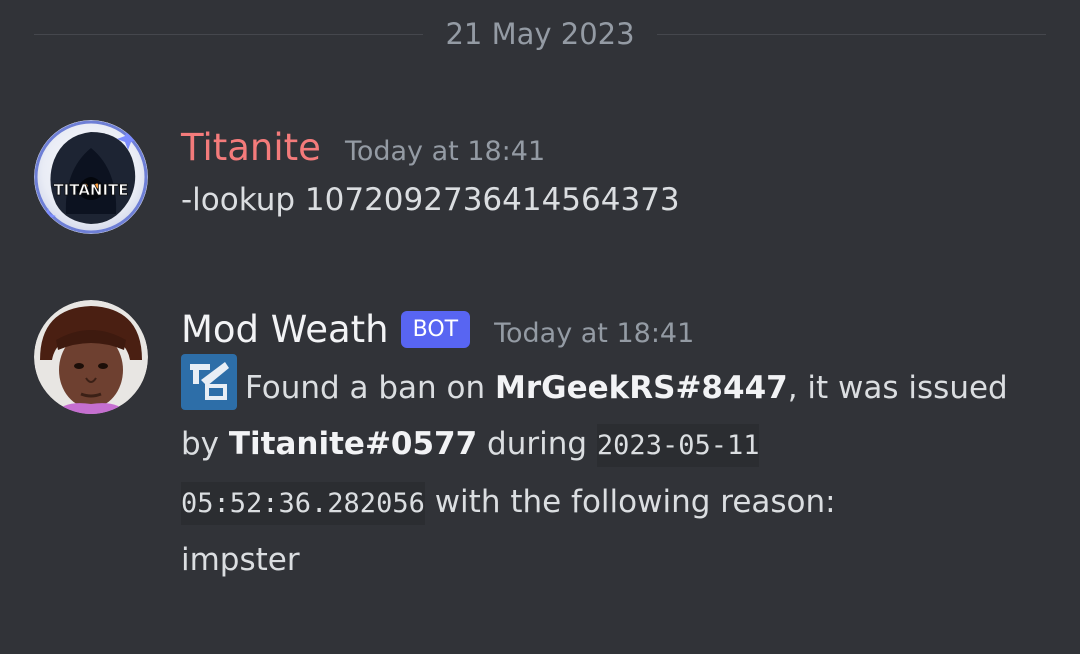 This screenshot has height=654, width=1080. What do you see at coordinates (251, 147) in the screenshot?
I see `username: Titanite` at bounding box center [251, 147].